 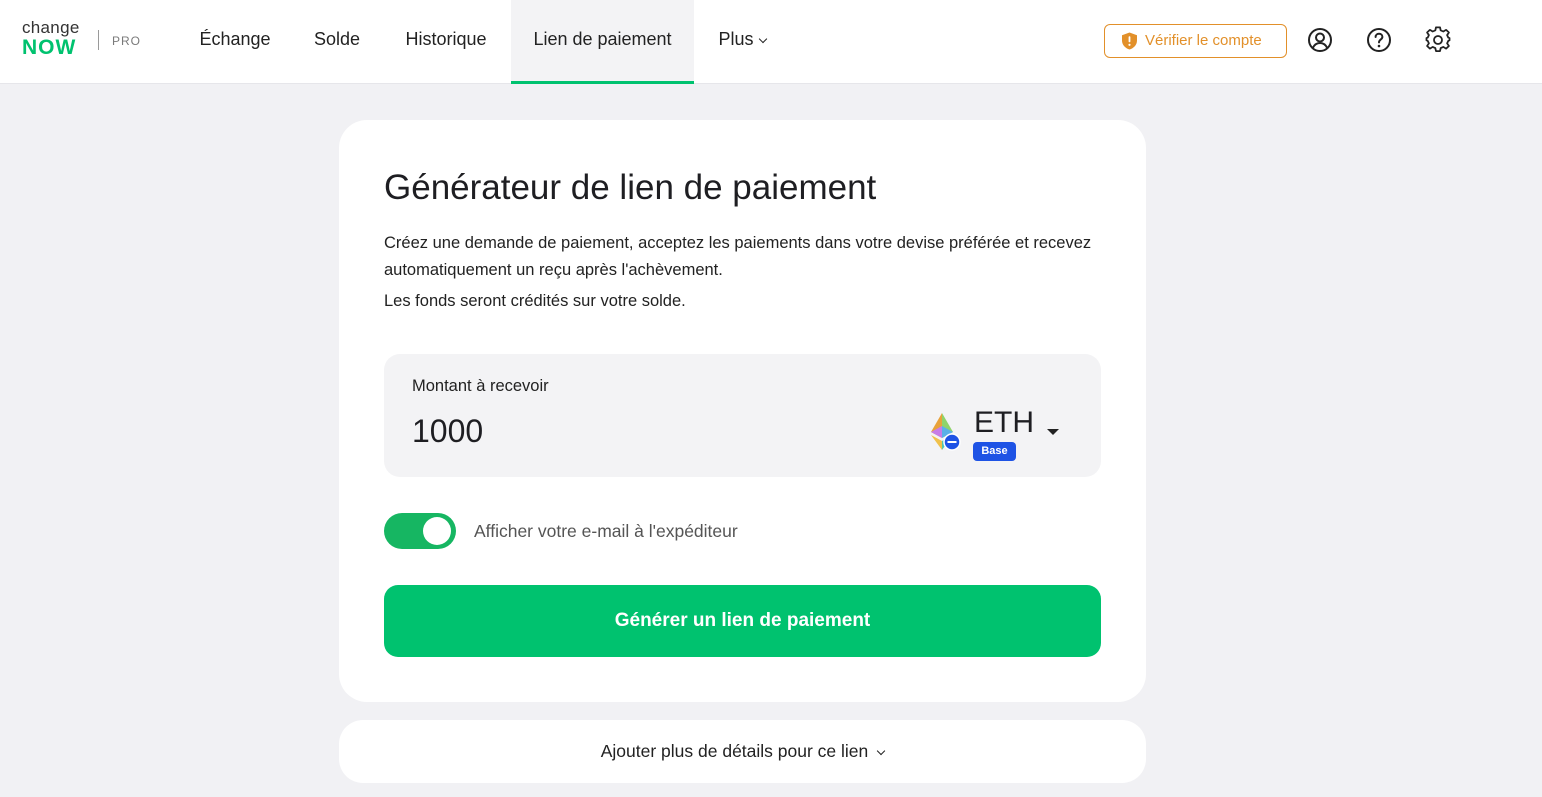 I want to click on show-email-toggle-label: Afficher votre e-mail à l'expéditeur, so click(x=606, y=531).